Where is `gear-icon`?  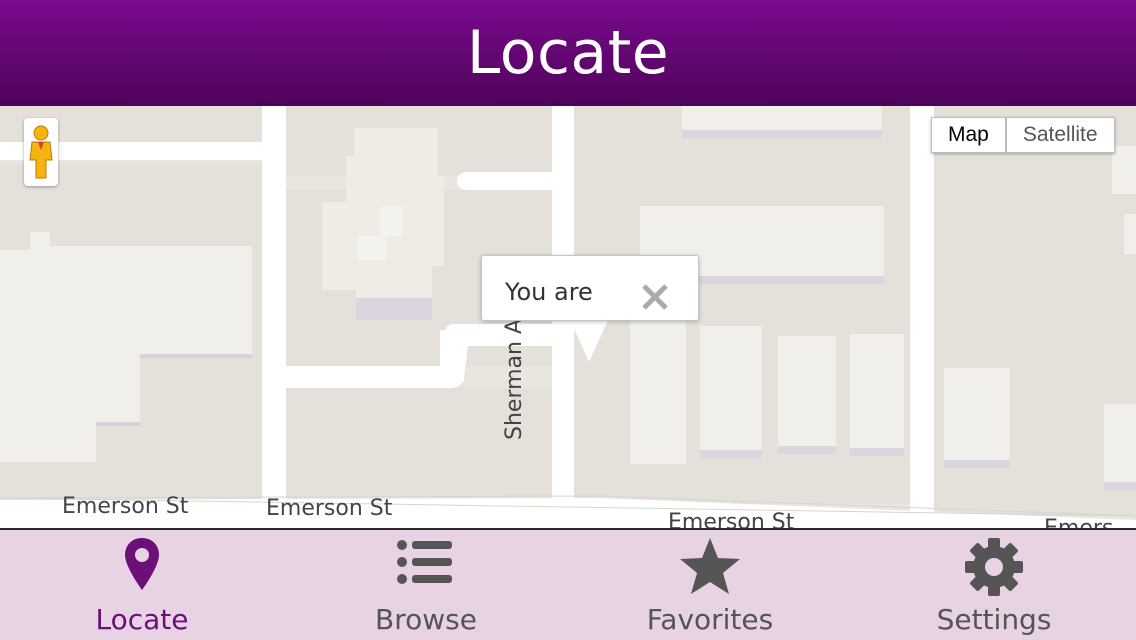 gear-icon is located at coordinates (994, 567).